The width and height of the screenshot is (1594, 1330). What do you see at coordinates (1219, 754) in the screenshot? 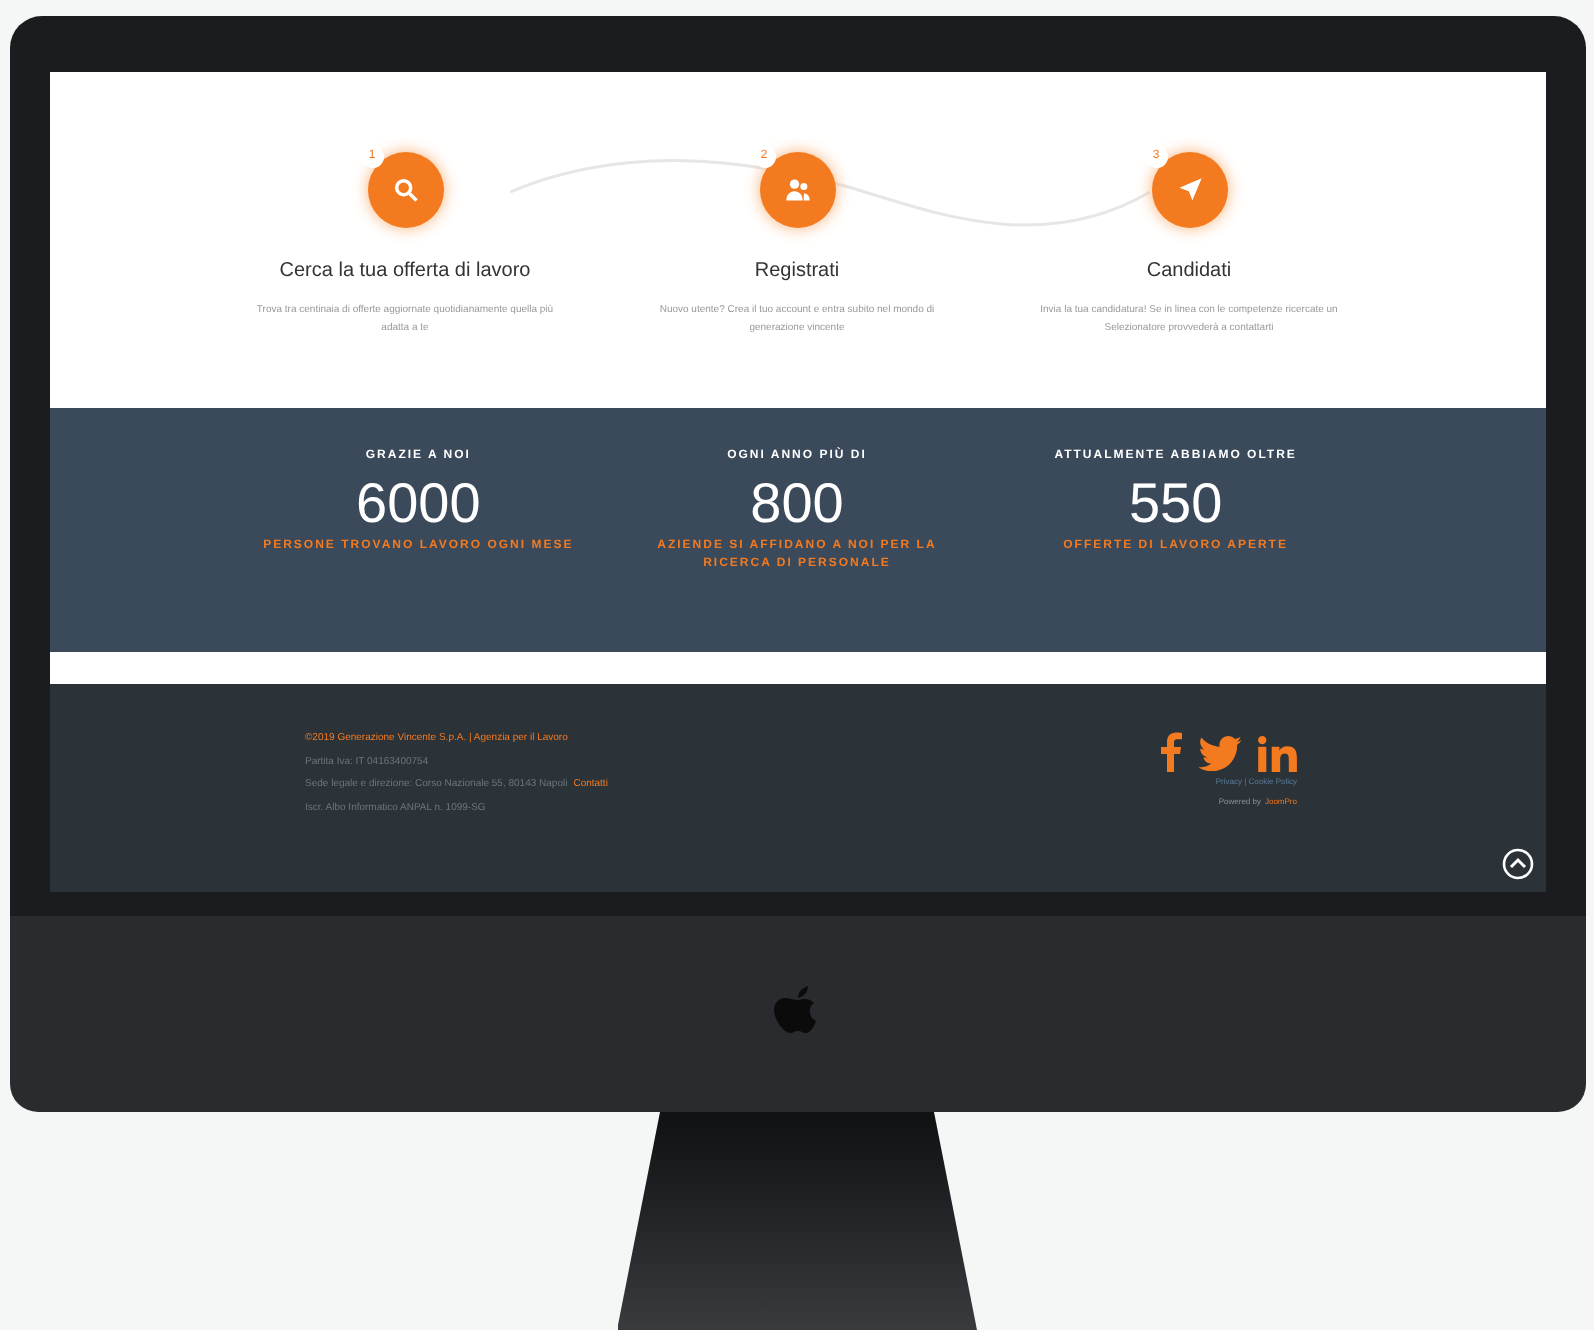
I see `twitter-icon` at bounding box center [1219, 754].